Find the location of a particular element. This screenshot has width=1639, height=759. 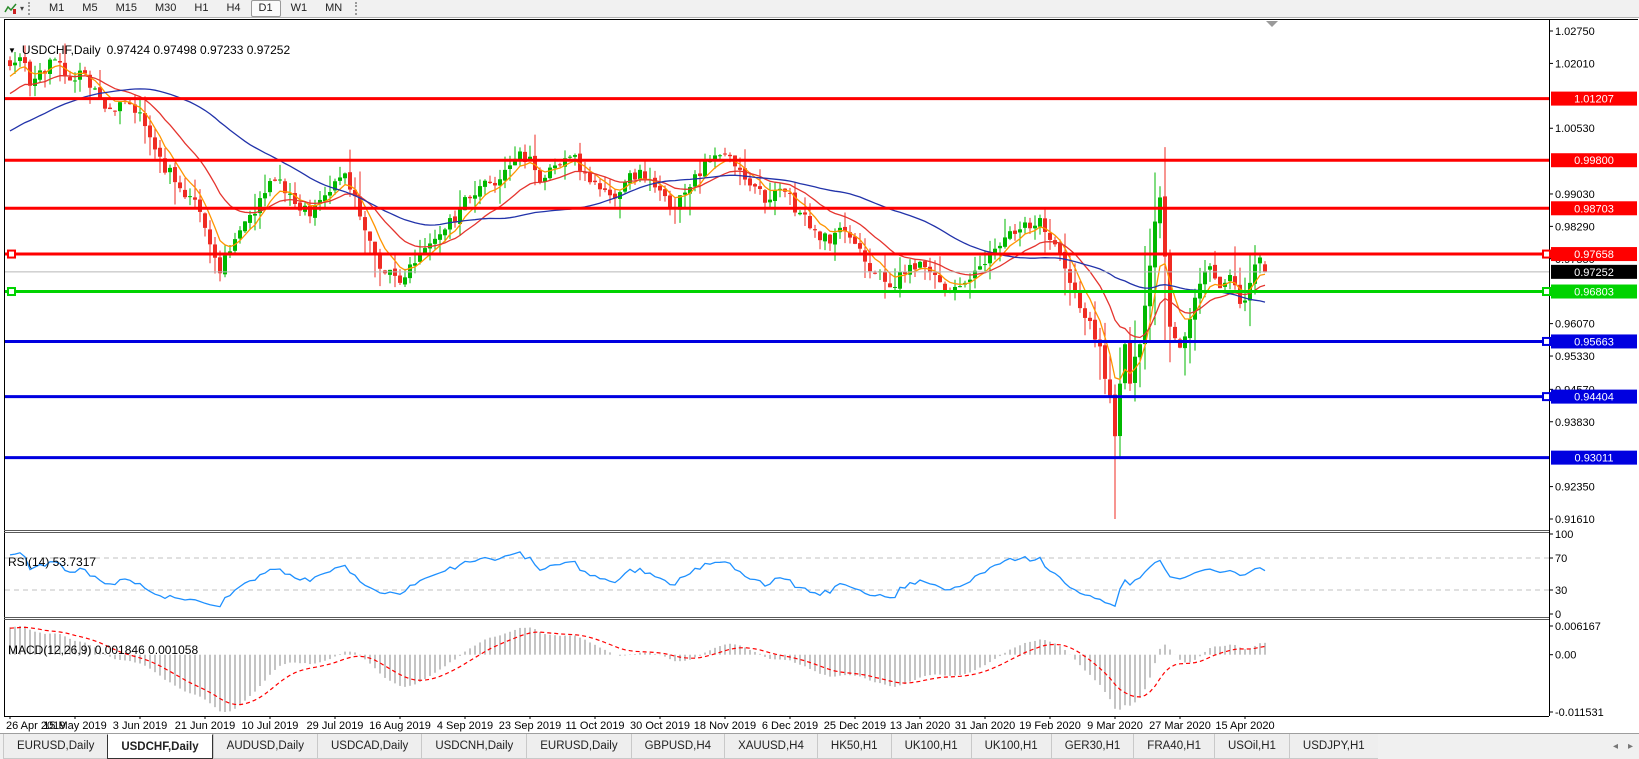

rsi-tick-label: 70 is located at coordinates (1561, 559).